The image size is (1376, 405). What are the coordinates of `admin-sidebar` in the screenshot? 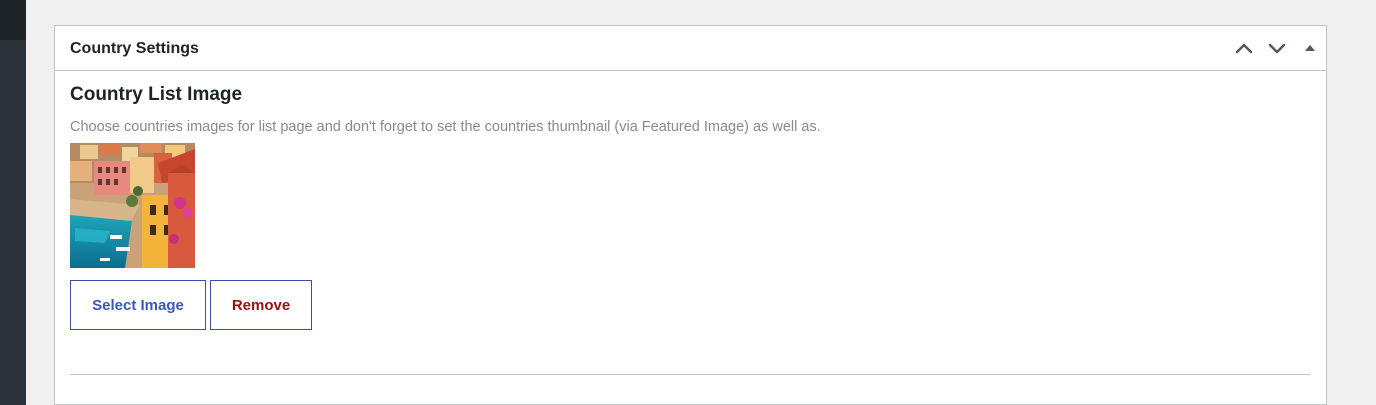 It's located at (13, 202).